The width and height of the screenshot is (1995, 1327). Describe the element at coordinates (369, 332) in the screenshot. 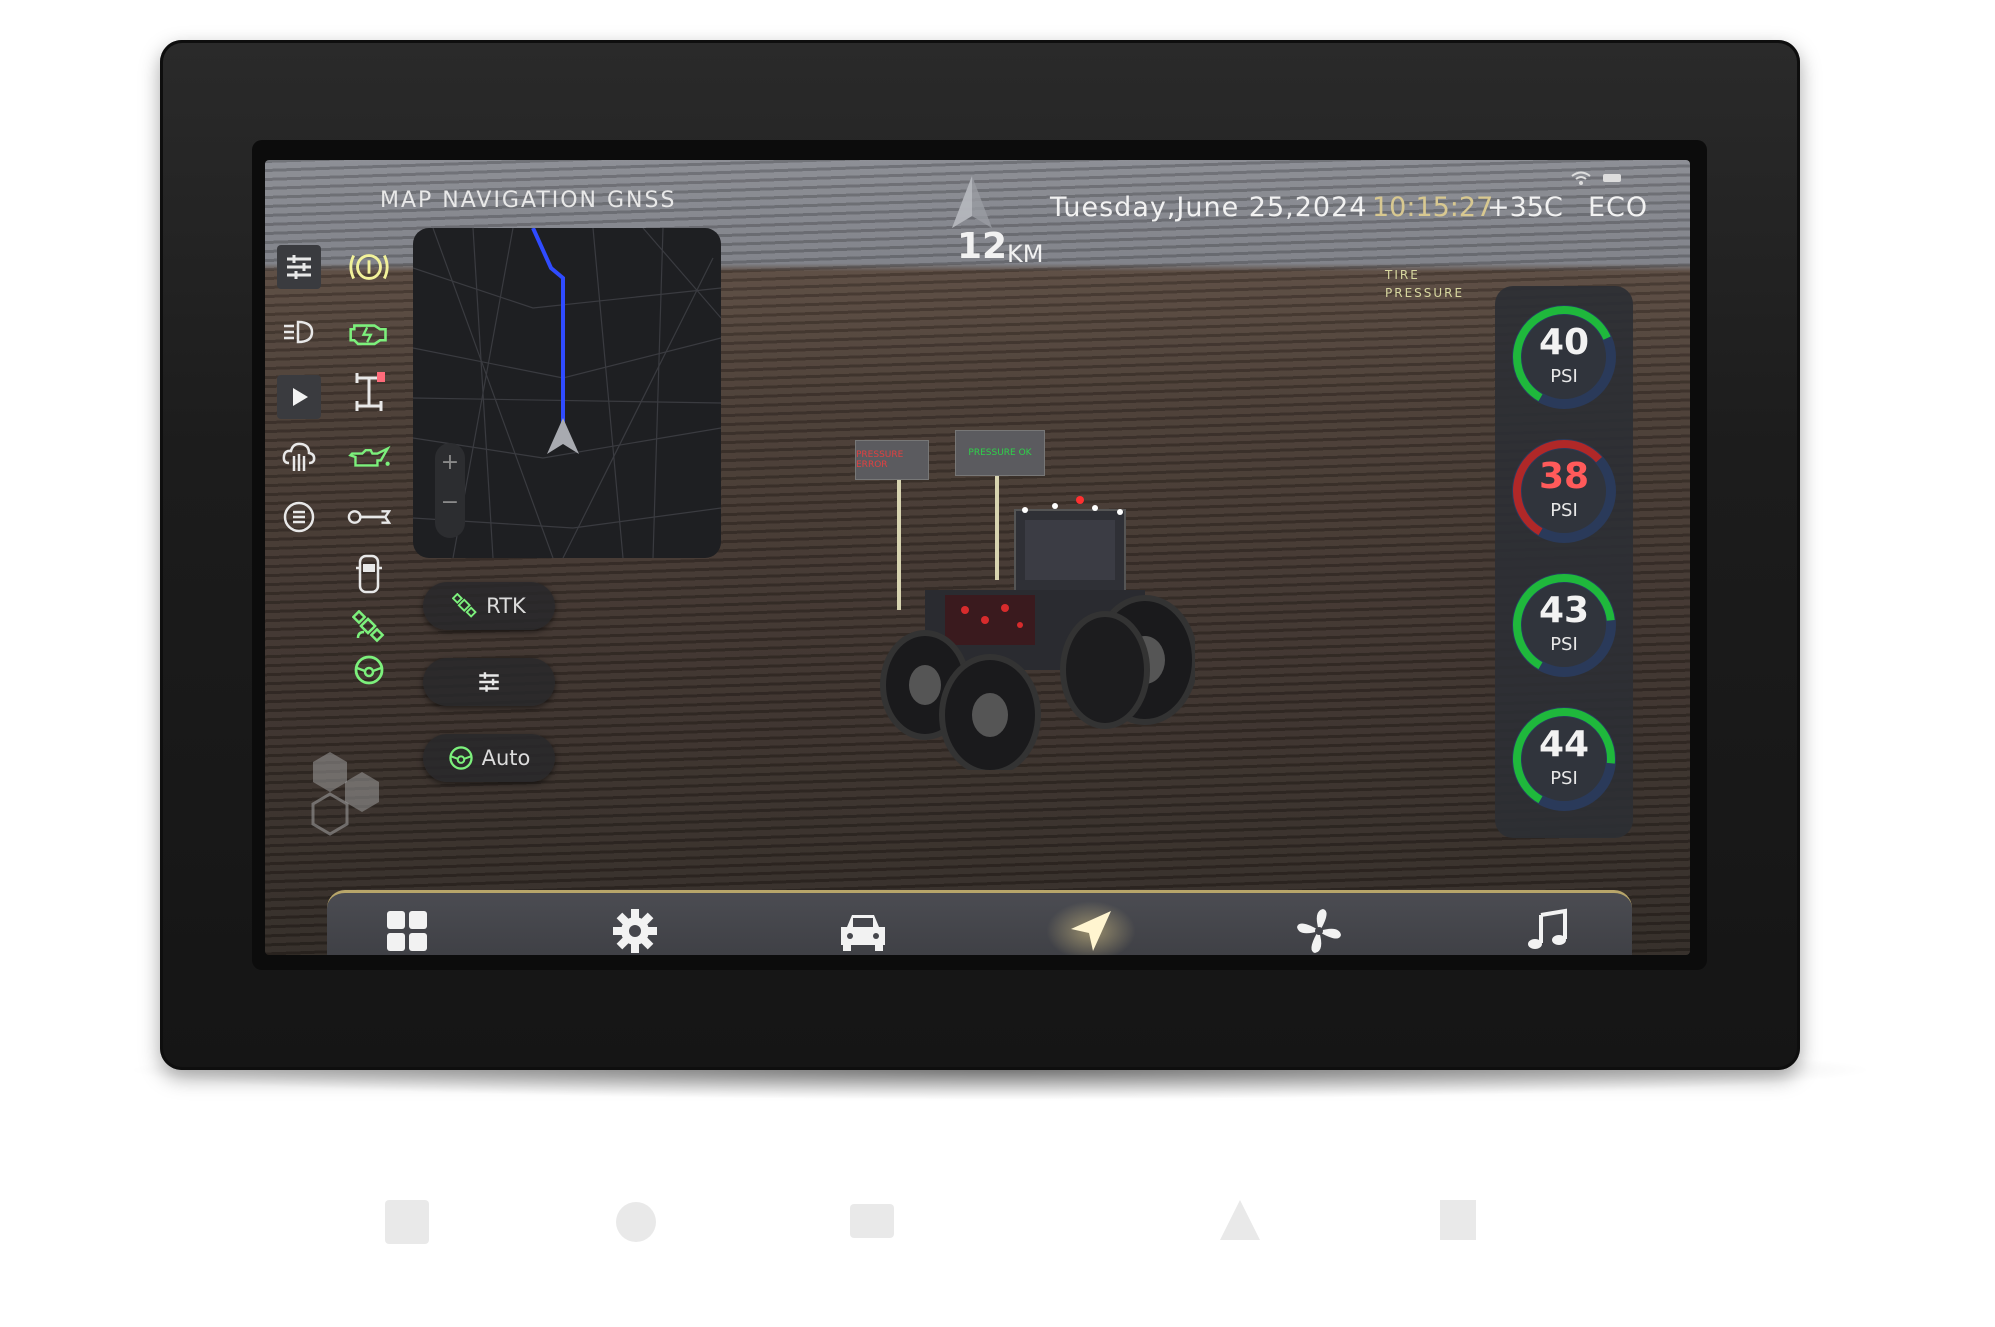

I see `engine-warning-icon` at that location.